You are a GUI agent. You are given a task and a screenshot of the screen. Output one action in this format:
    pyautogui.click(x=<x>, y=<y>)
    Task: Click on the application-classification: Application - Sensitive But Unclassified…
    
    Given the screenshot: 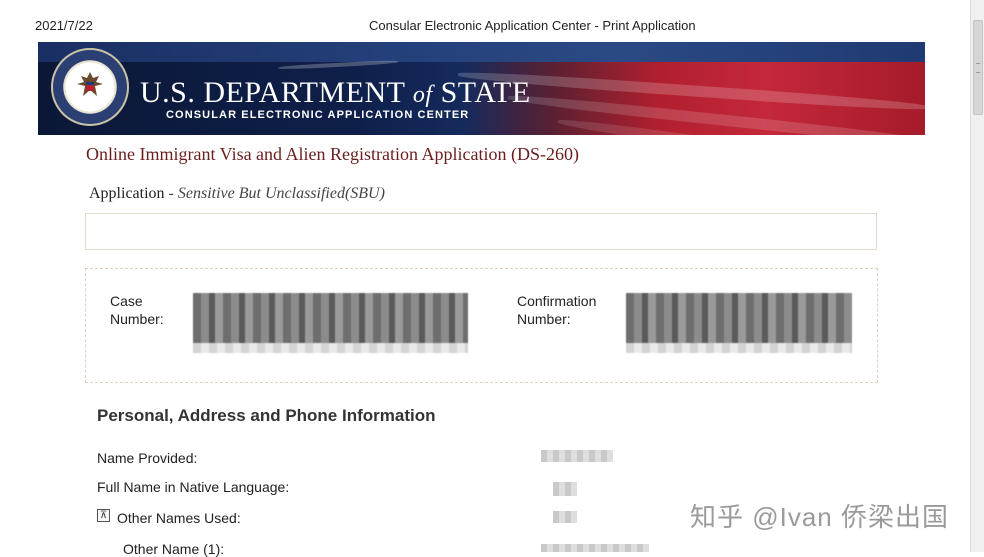 What is the action you would take?
    pyautogui.click(x=237, y=193)
    